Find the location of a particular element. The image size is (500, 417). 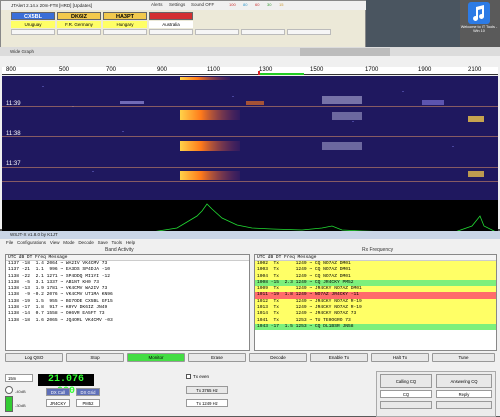

country-label: Uruguay is located at coordinates (33, 24).